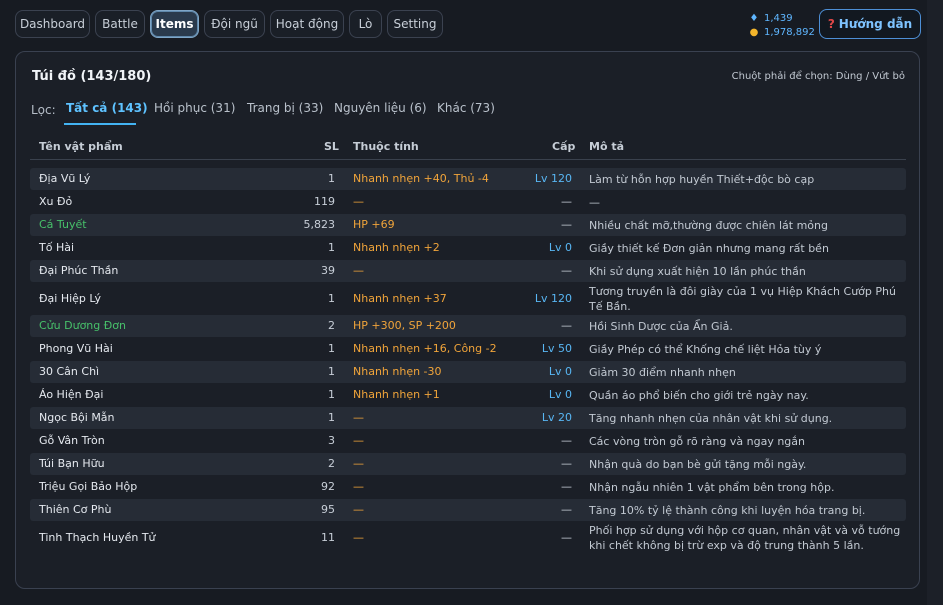  What do you see at coordinates (79, 270) in the screenshot?
I see `item-name: Đại Phúc Thần` at bounding box center [79, 270].